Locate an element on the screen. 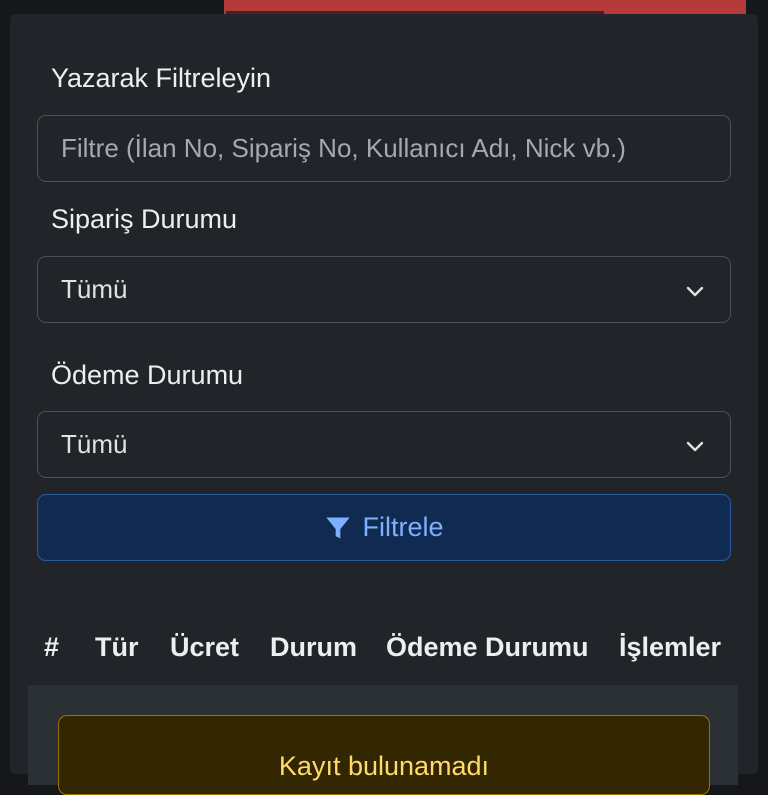  empty-state-message: Kayıt bulunamadı is located at coordinates (384, 766).